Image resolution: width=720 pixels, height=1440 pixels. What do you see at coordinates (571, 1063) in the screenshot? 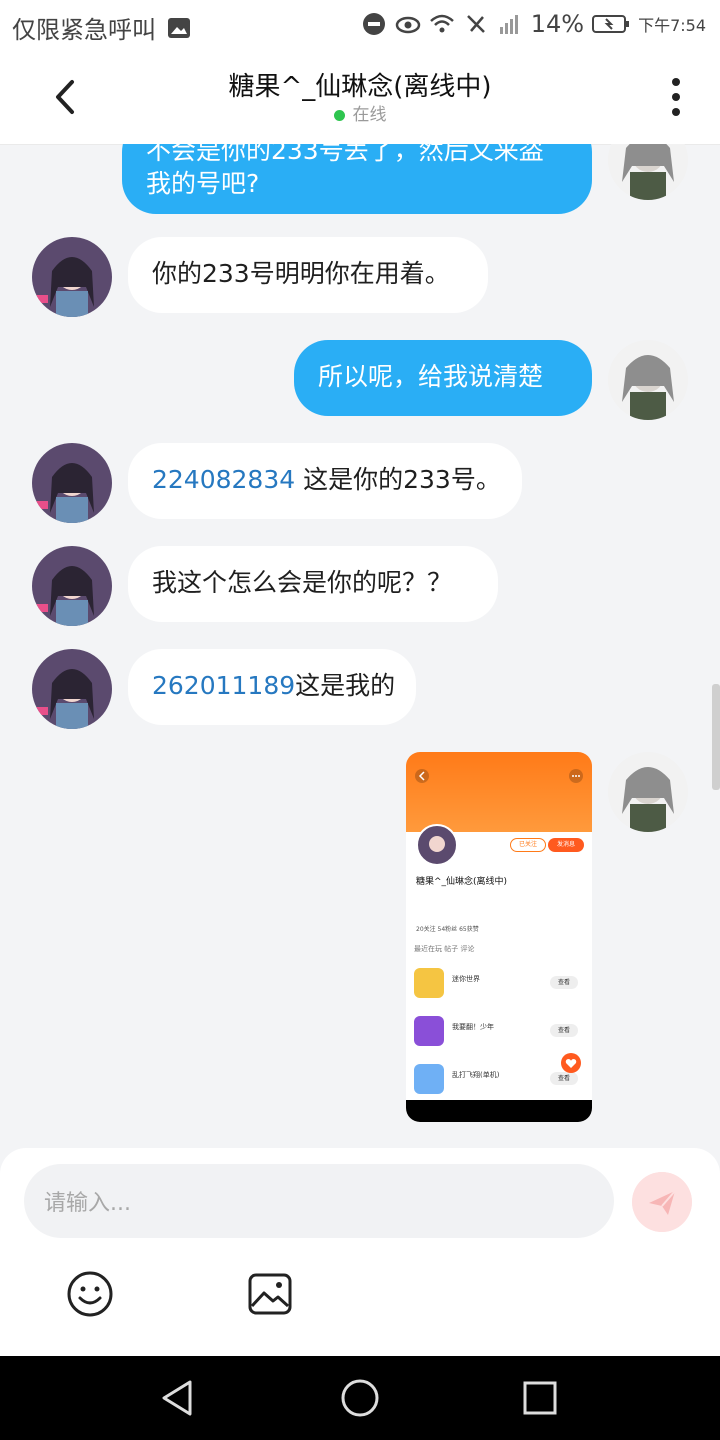
I see `screenshot-heart-icon` at bounding box center [571, 1063].